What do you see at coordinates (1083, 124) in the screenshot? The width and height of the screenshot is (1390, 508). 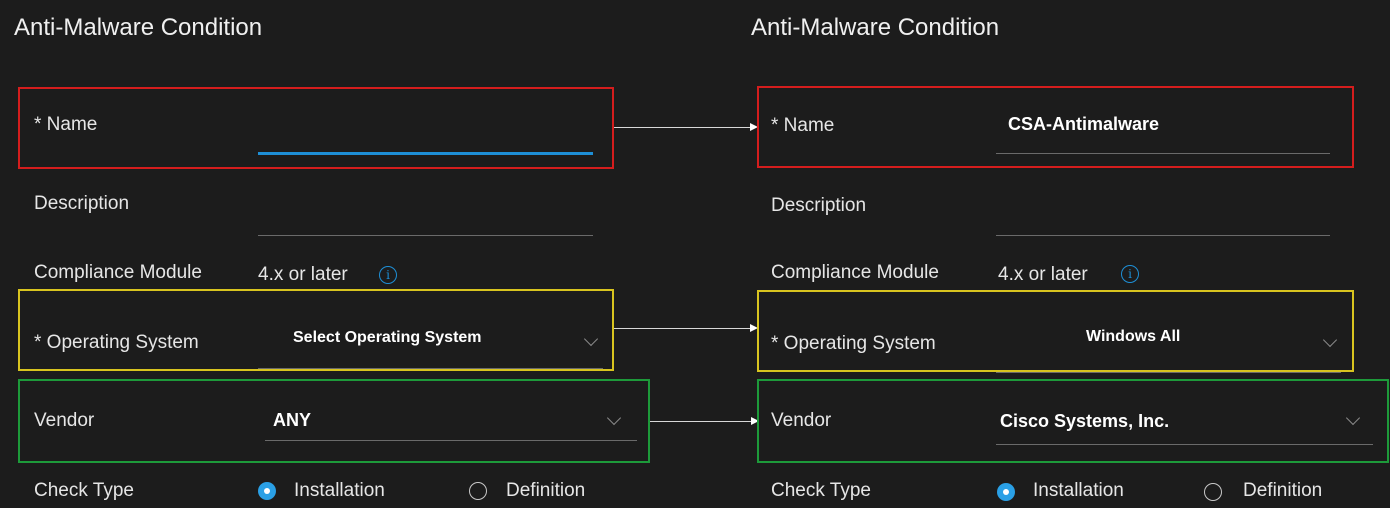 I see `name-input: CSA-Antimalware` at bounding box center [1083, 124].